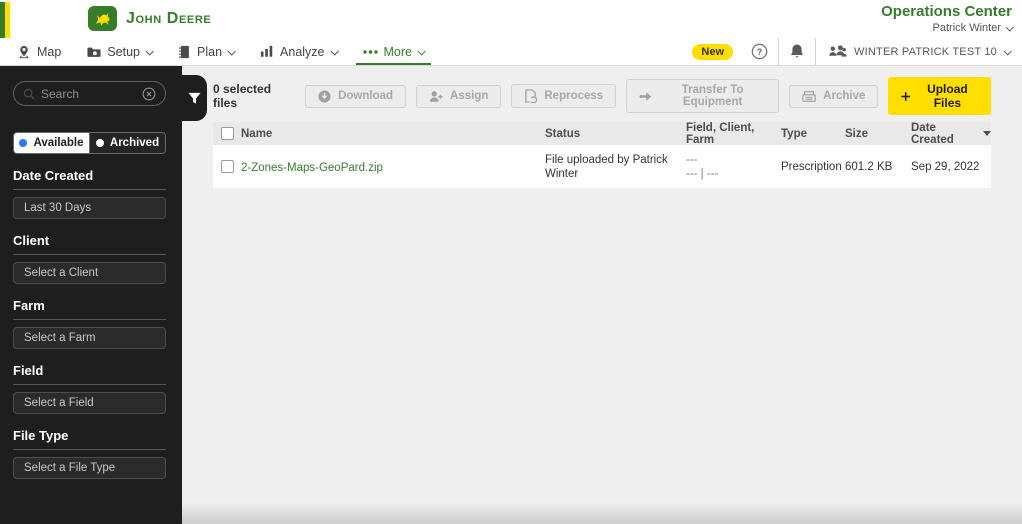 This screenshot has width=1022, height=524. What do you see at coordinates (945, 166) in the screenshot?
I see `file-date-created: Sep 29, 2022` at bounding box center [945, 166].